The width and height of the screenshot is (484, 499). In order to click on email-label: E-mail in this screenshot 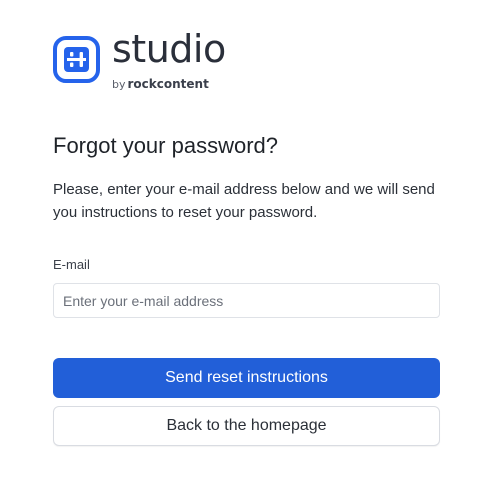, I will do `click(71, 264)`.